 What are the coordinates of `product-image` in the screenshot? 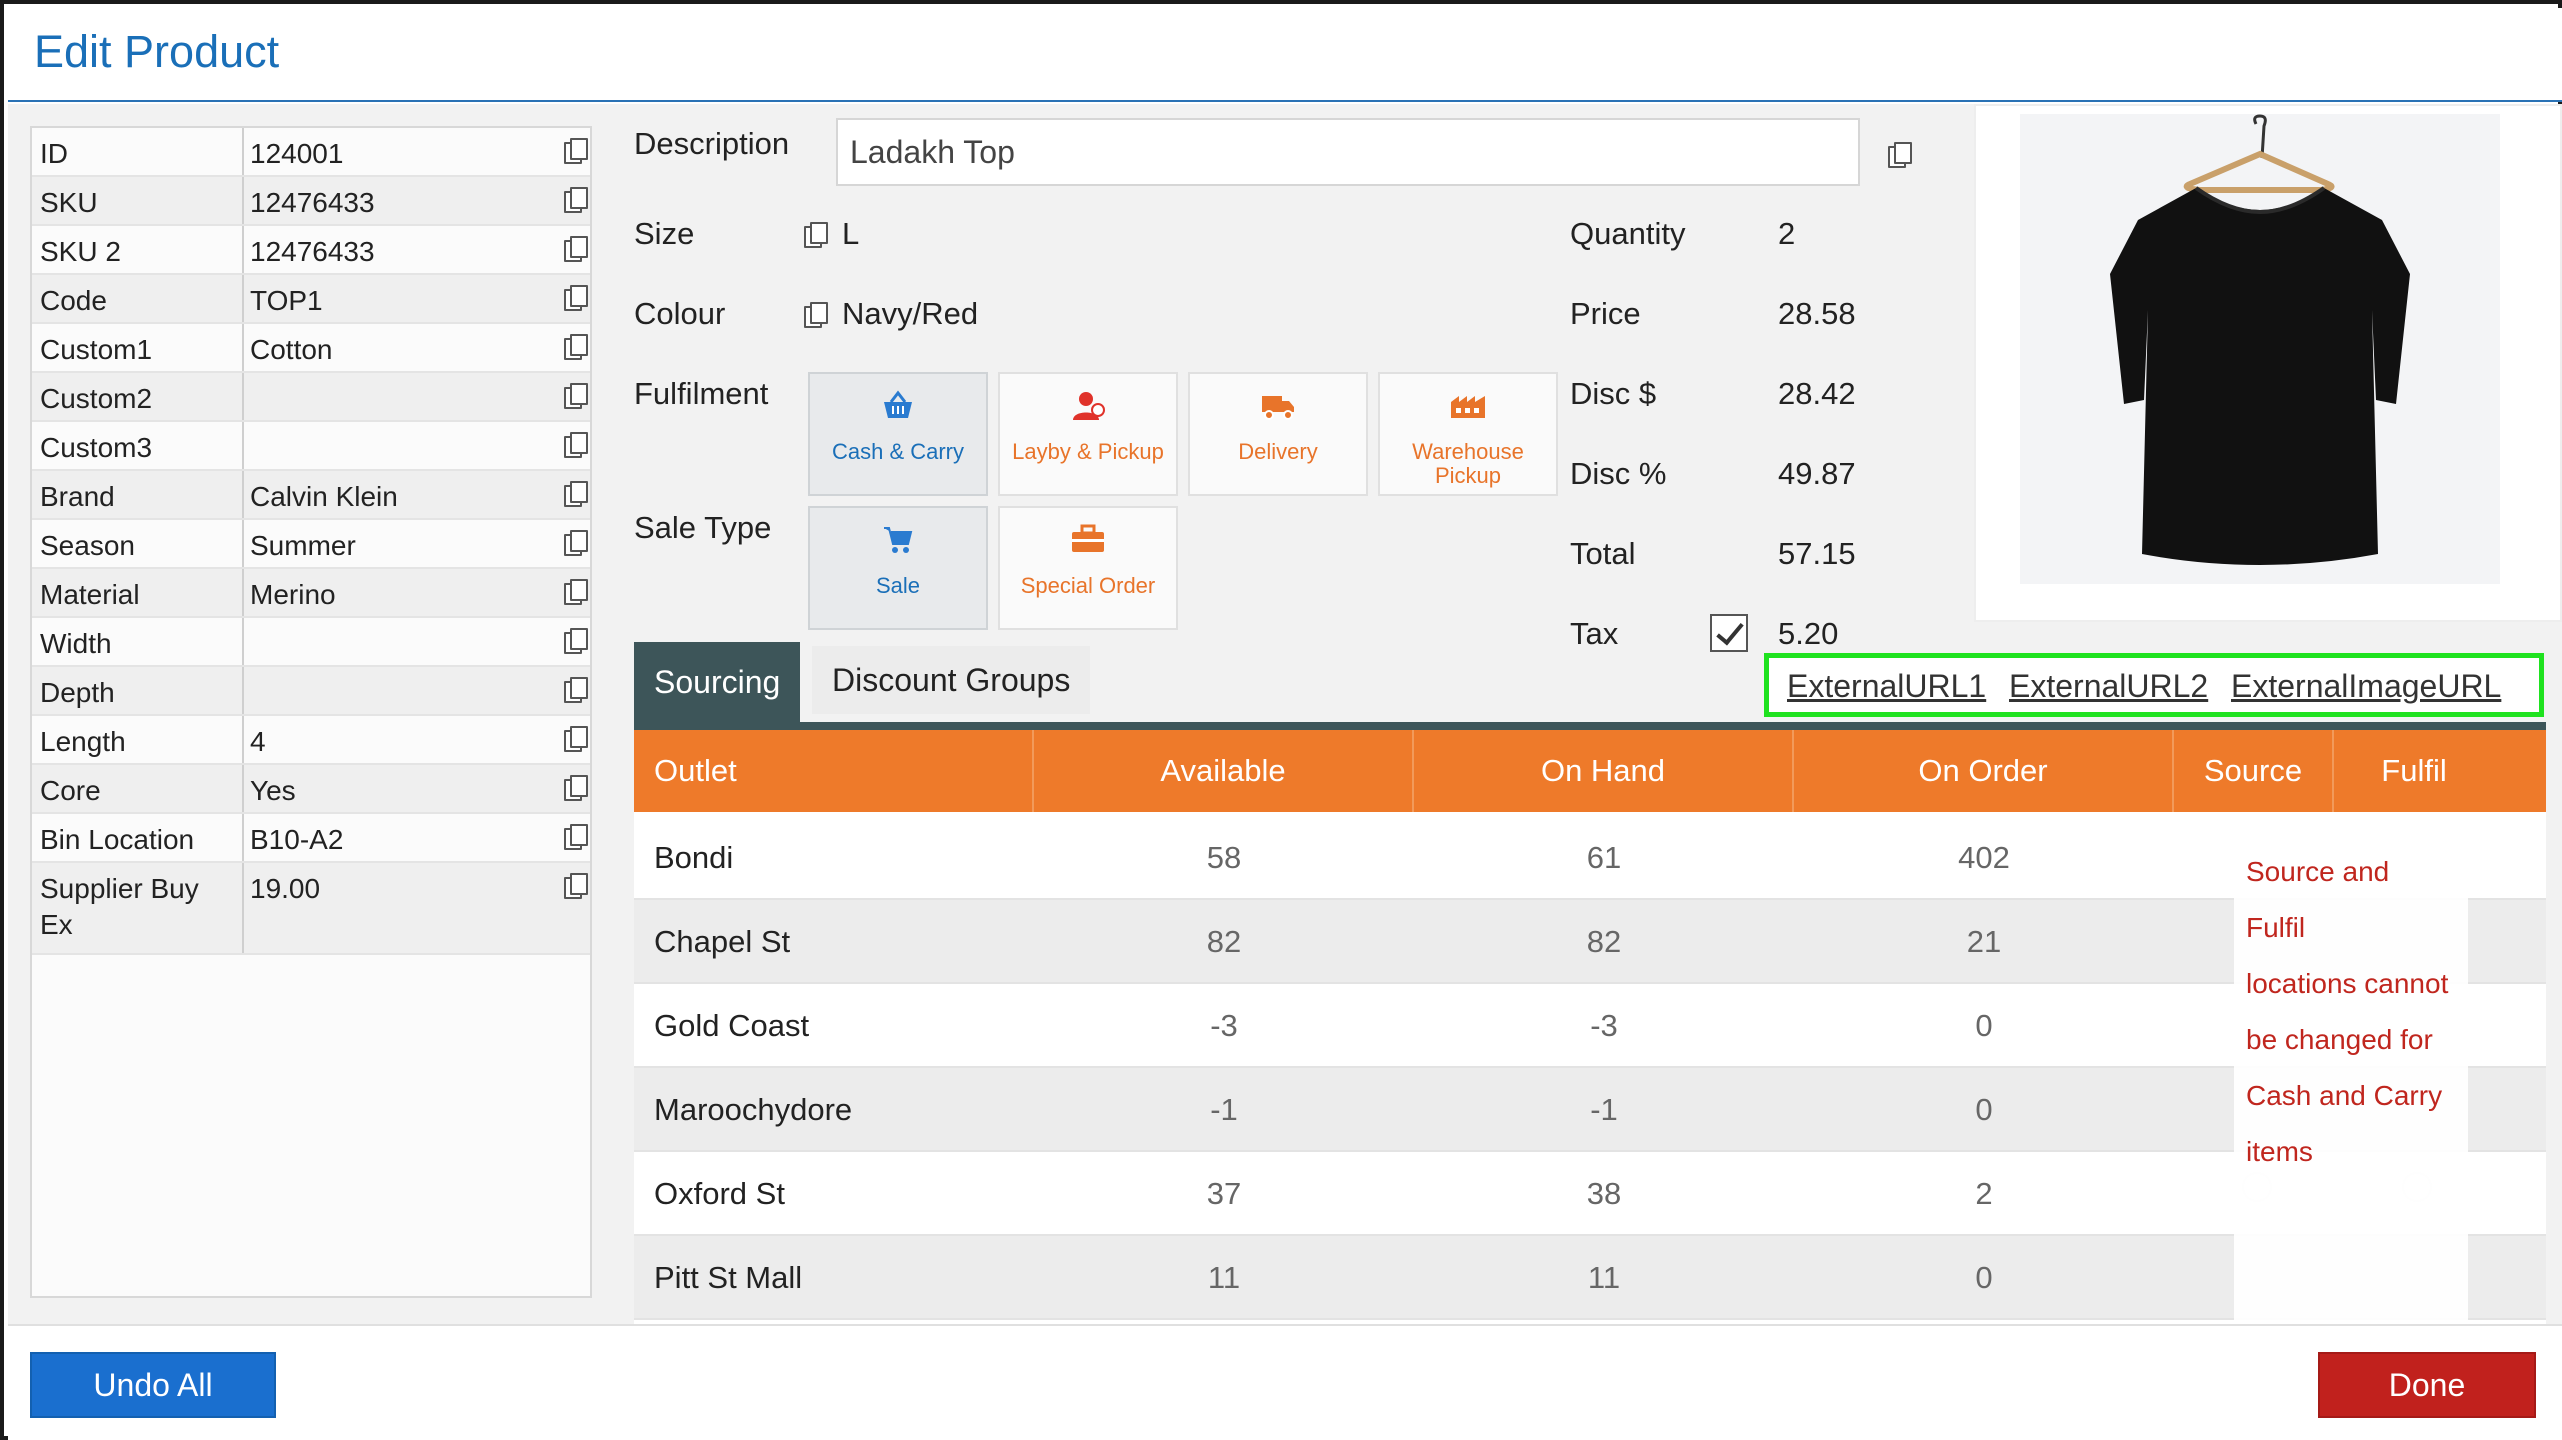 It's located at (2268, 363).